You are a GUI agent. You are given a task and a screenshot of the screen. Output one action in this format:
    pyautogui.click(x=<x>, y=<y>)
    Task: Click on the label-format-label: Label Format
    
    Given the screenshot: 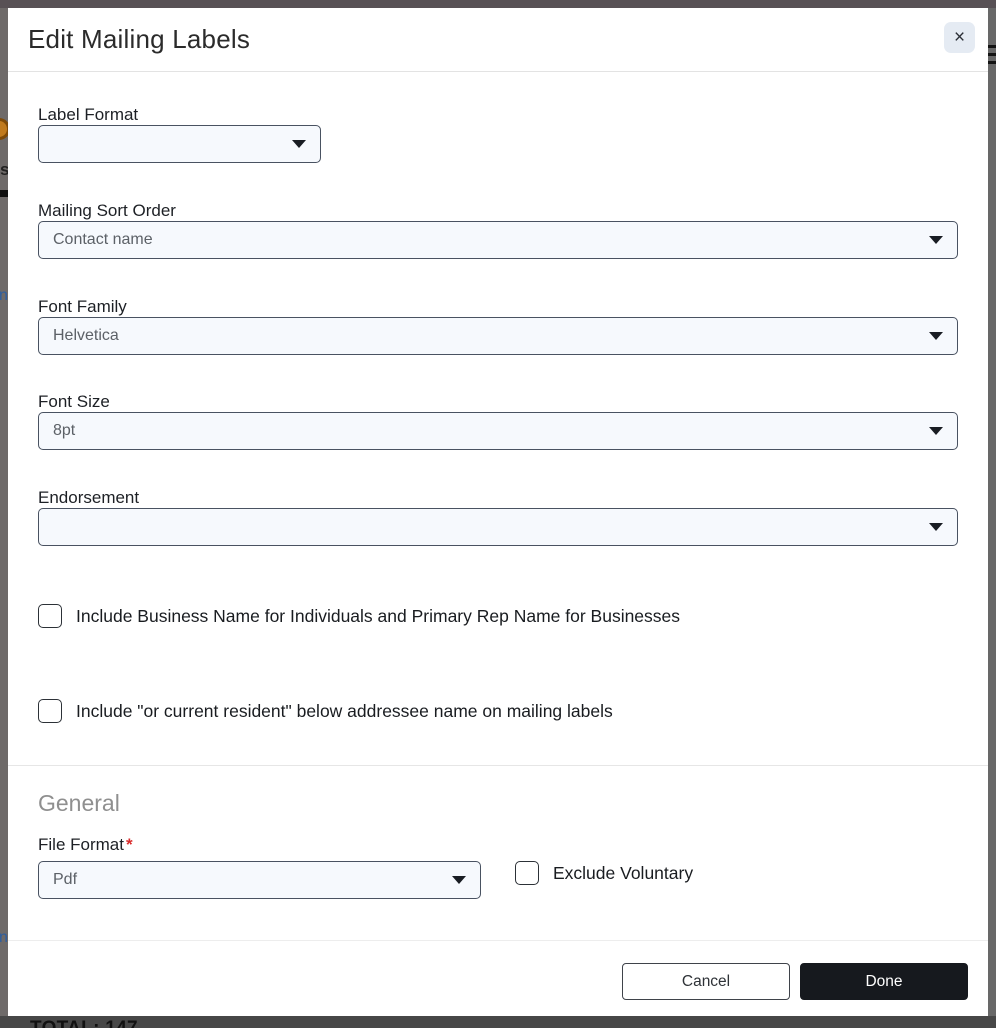 What is the action you would take?
    pyautogui.click(x=88, y=114)
    